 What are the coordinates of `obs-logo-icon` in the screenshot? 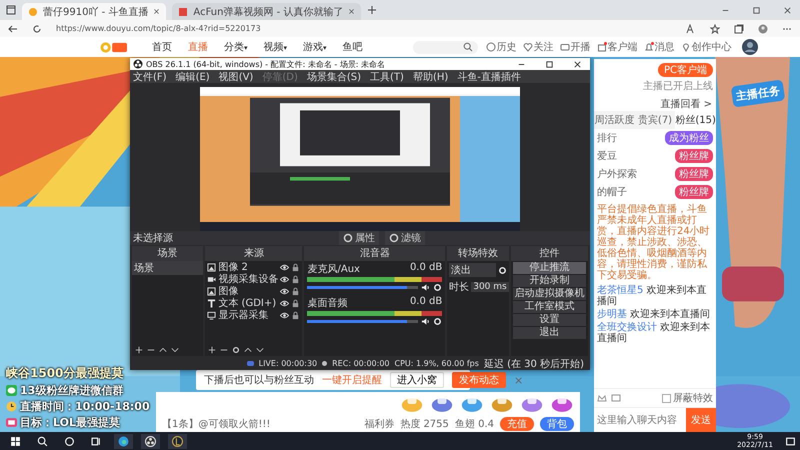 It's located at (150, 441).